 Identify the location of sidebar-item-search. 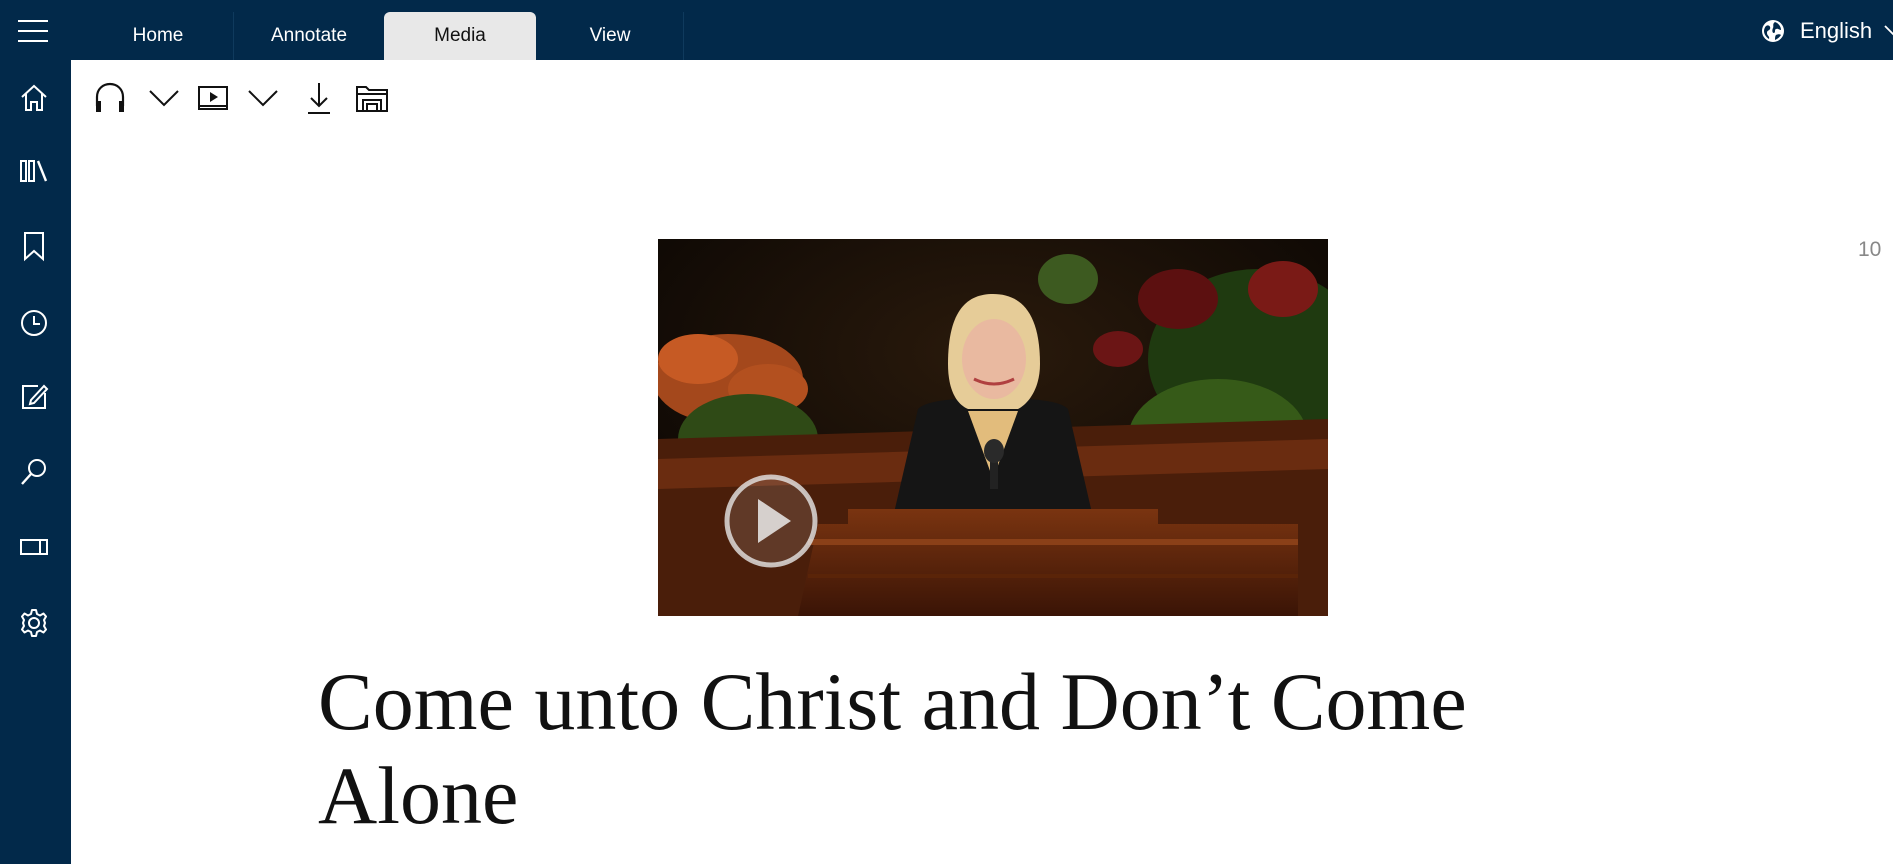
(34, 472).